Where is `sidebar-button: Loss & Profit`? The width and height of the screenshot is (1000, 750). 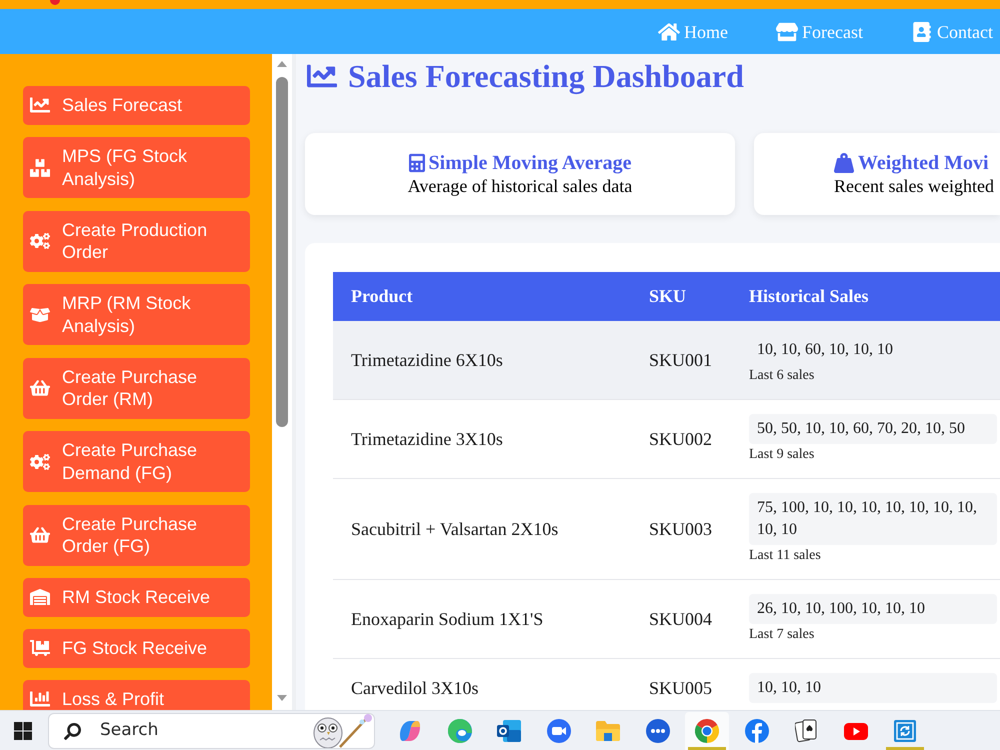
sidebar-button: Loss & Profit is located at coordinates (136, 695).